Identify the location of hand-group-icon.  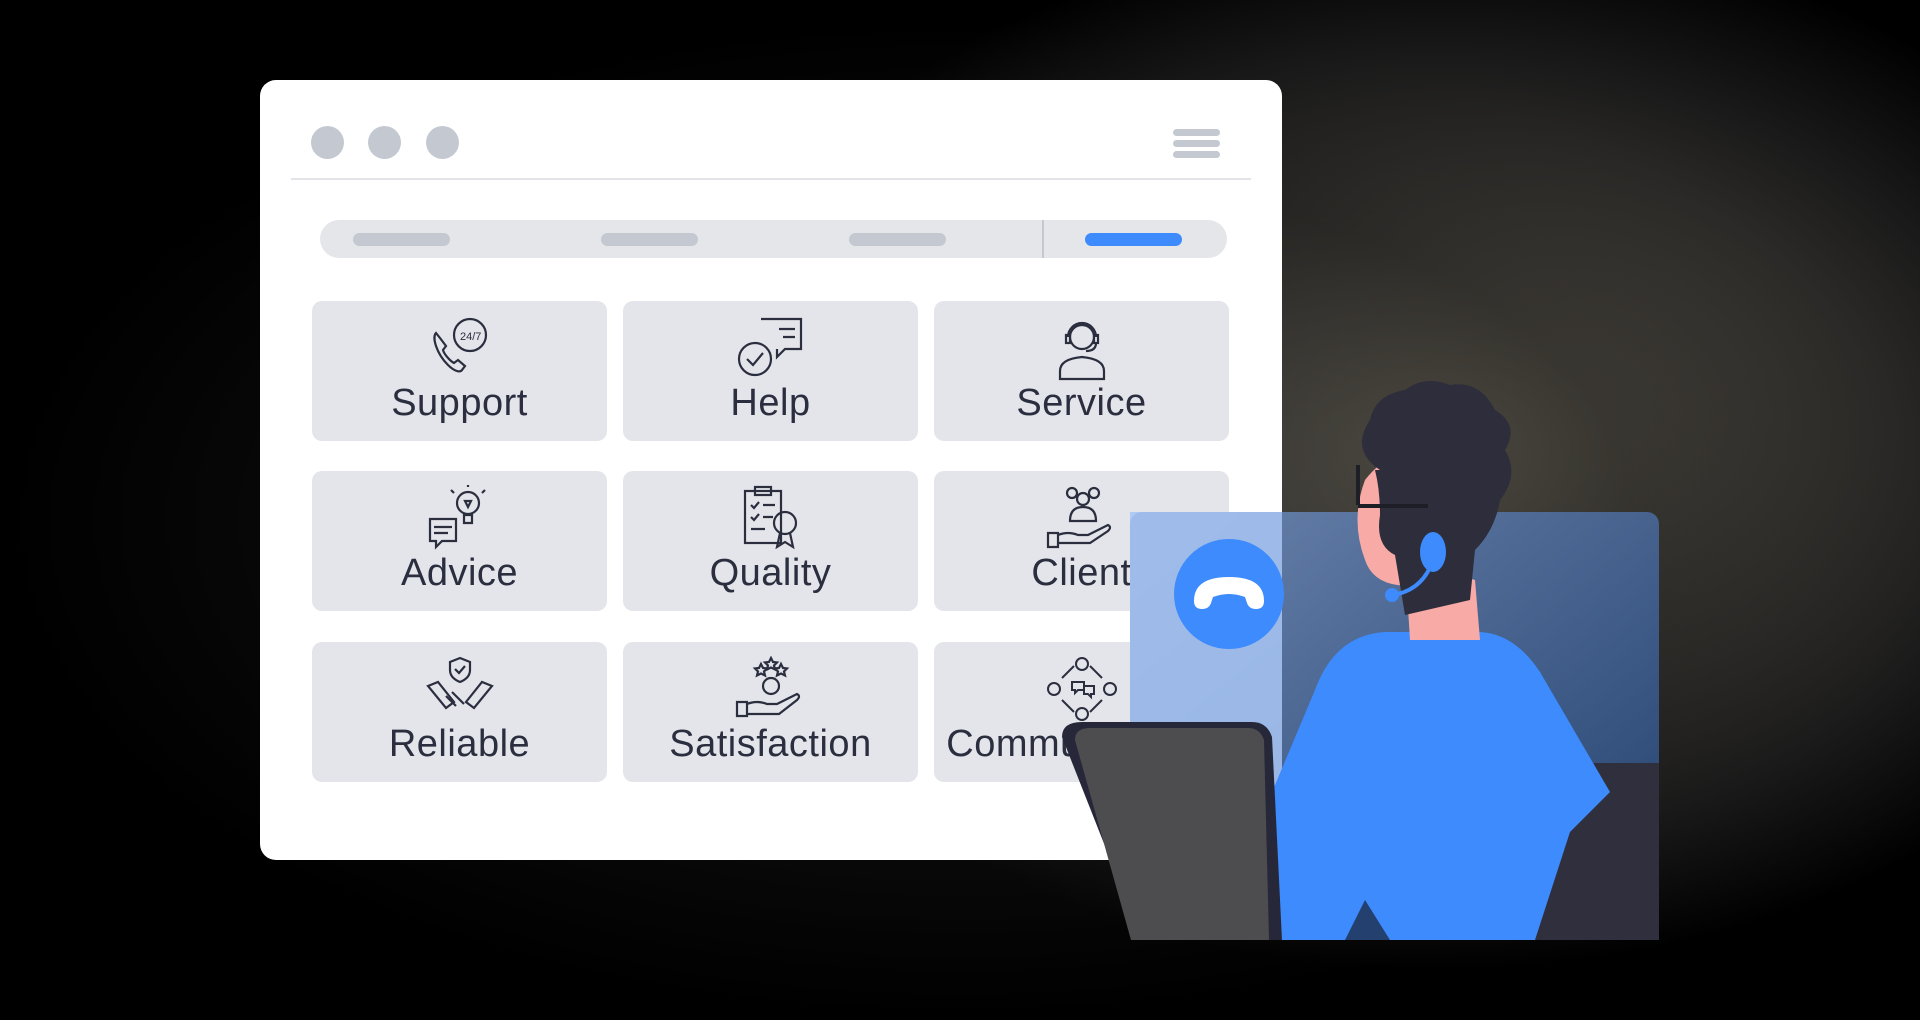
(1079, 517).